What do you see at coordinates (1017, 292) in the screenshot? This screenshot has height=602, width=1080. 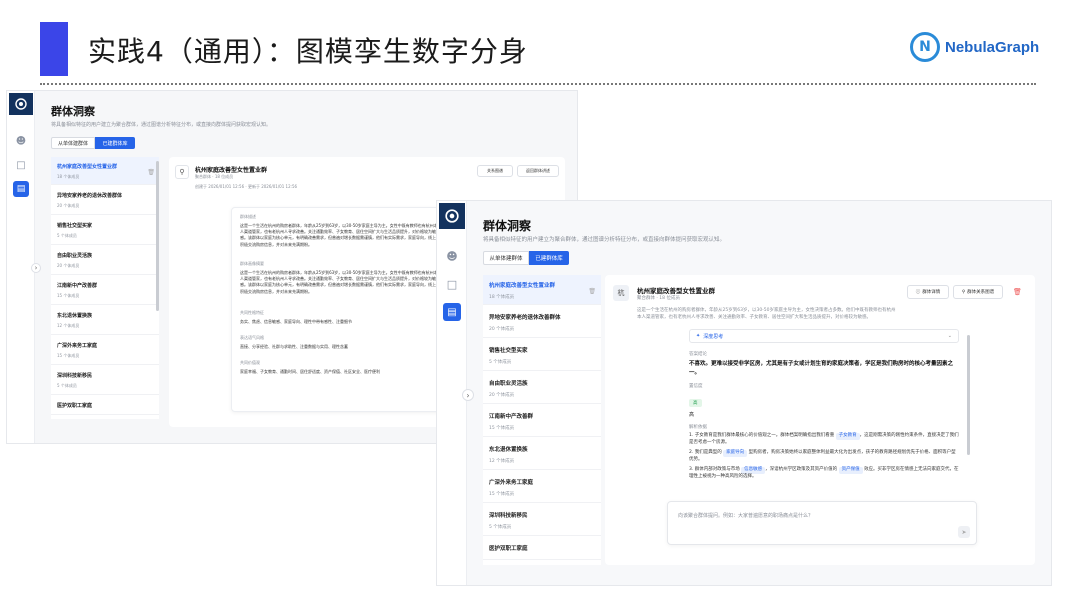 I see `delete-icon: 🗑` at bounding box center [1017, 292].